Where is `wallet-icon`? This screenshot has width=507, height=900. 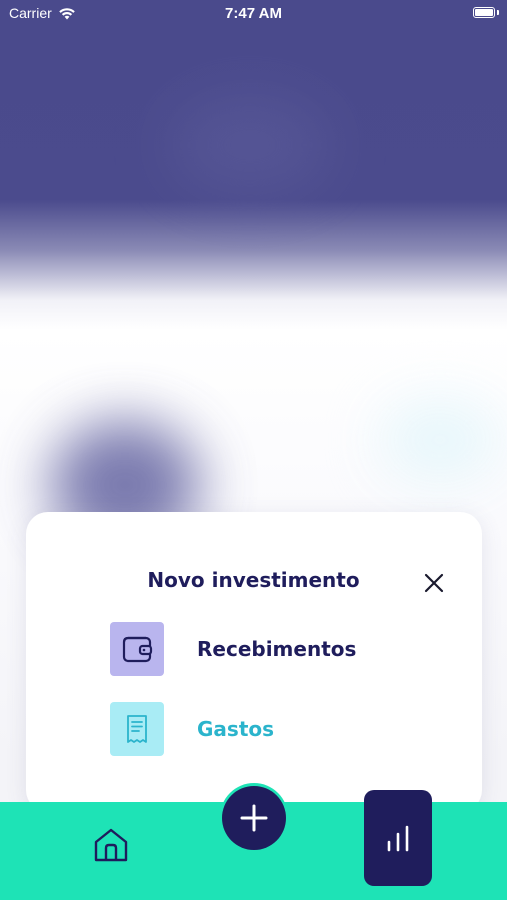
wallet-icon is located at coordinates (137, 649).